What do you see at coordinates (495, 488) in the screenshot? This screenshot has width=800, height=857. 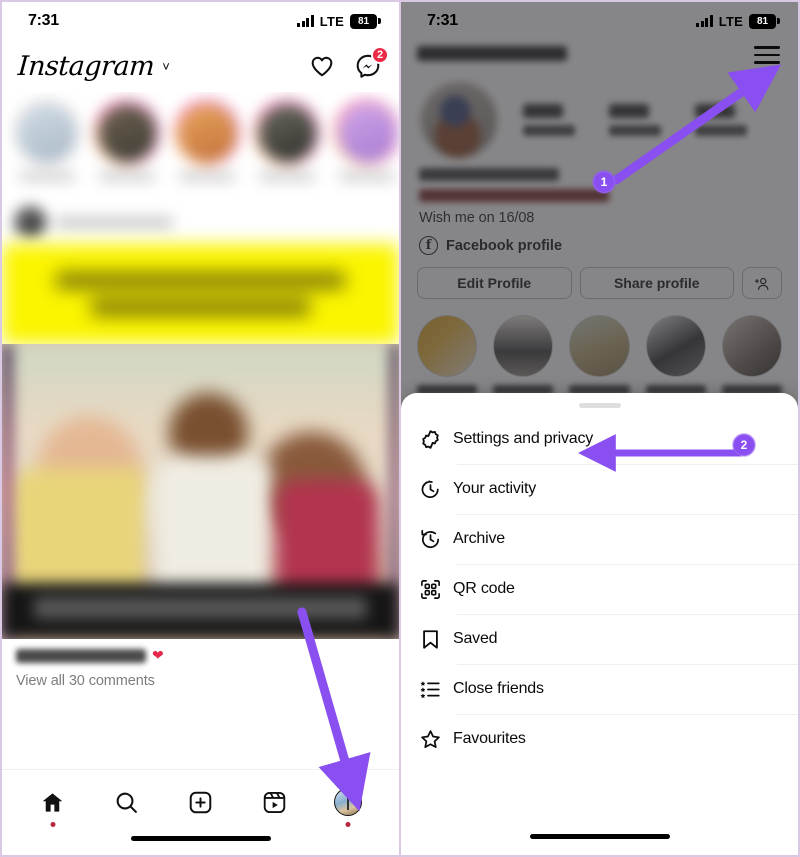 I see `sheet-item-label: Your activity` at bounding box center [495, 488].